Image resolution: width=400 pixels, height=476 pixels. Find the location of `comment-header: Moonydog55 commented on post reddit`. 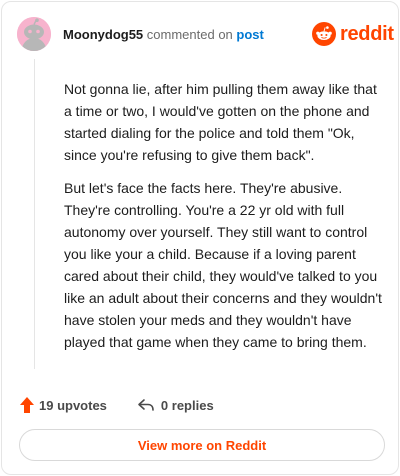

comment-header: Moonydog55 commented on post reddit is located at coordinates (200, 34).